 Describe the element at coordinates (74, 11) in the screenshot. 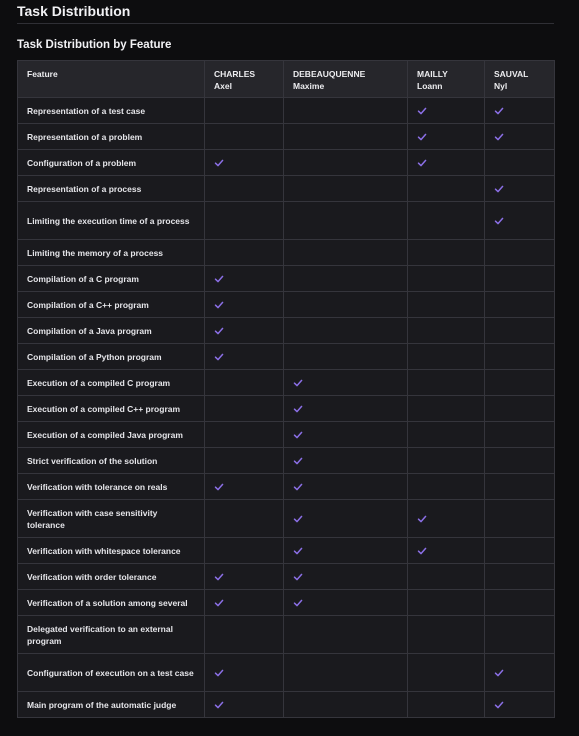

I see `page-title: Task Distribution` at that location.